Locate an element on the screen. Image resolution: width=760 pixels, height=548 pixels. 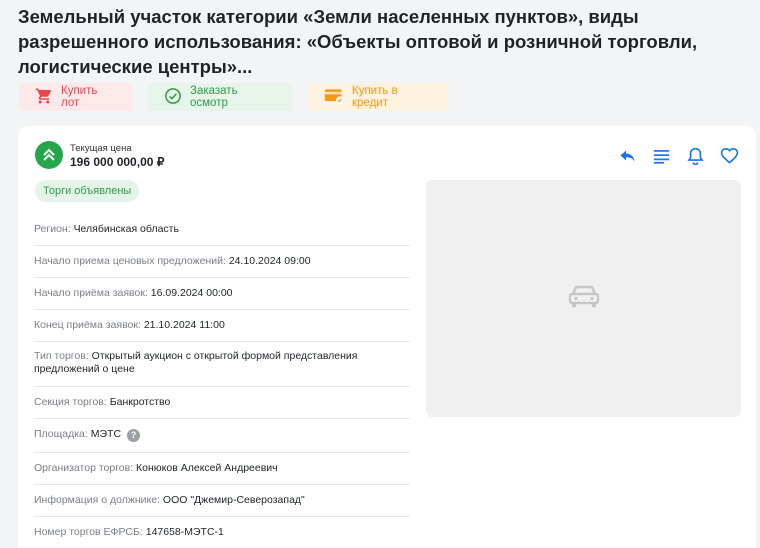
price-value: 196 000 000,00 ₽ is located at coordinates (117, 162).